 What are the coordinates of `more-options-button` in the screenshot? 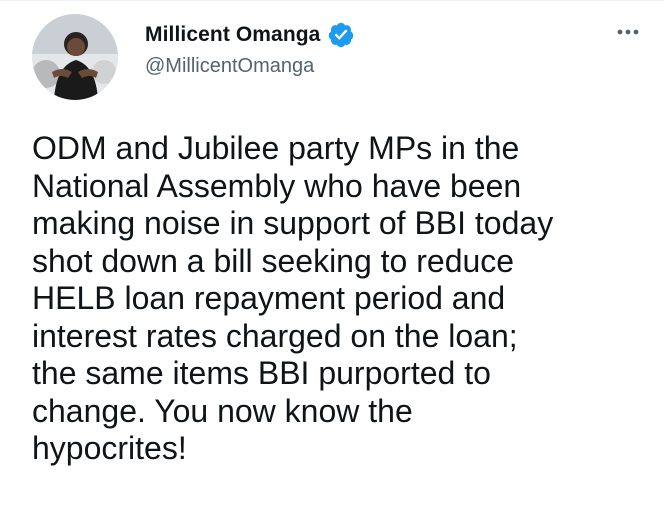 It's located at (628, 32).